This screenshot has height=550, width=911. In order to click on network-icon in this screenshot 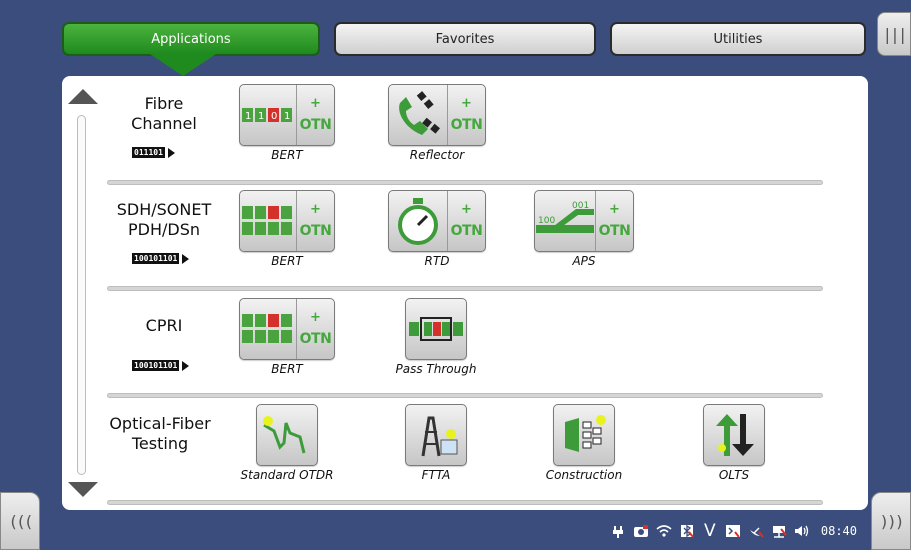, I will do `click(779, 531)`.